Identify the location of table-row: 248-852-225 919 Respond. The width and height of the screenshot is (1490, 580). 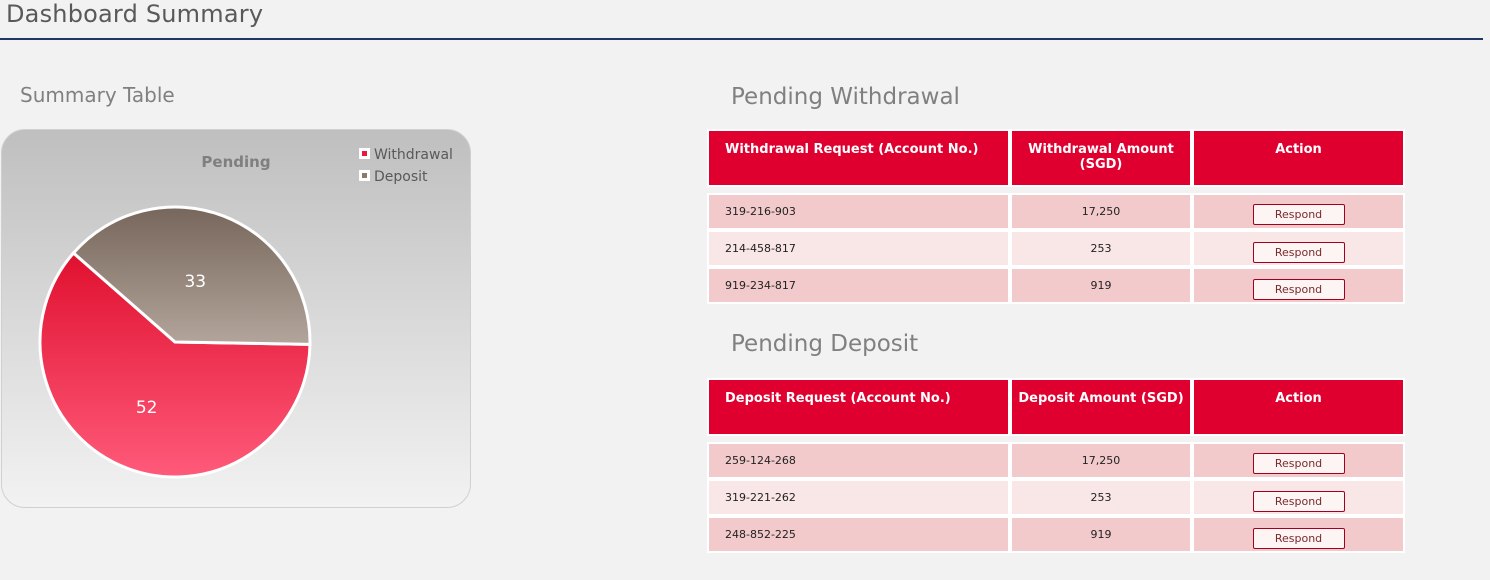
(1056, 534).